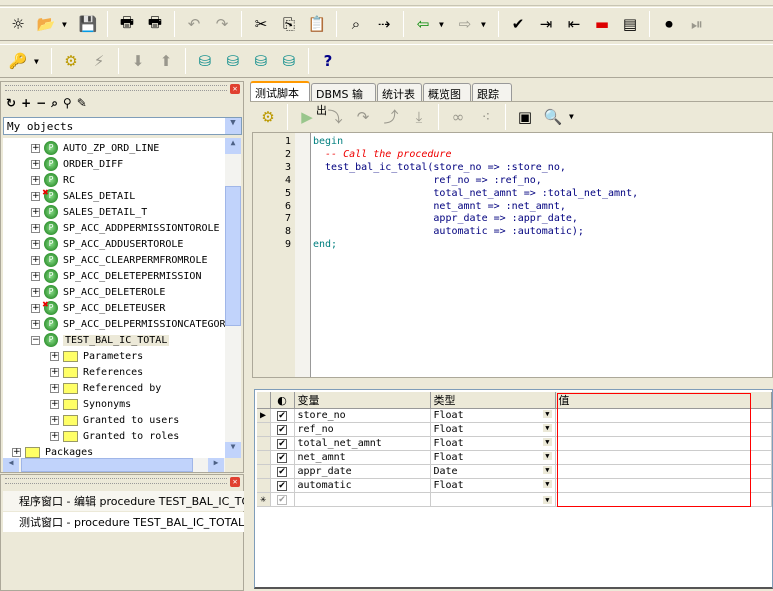 This screenshot has width=773, height=591. Describe the element at coordinates (205, 61) in the screenshot. I see `db-connect-icon: ⛁` at that location.